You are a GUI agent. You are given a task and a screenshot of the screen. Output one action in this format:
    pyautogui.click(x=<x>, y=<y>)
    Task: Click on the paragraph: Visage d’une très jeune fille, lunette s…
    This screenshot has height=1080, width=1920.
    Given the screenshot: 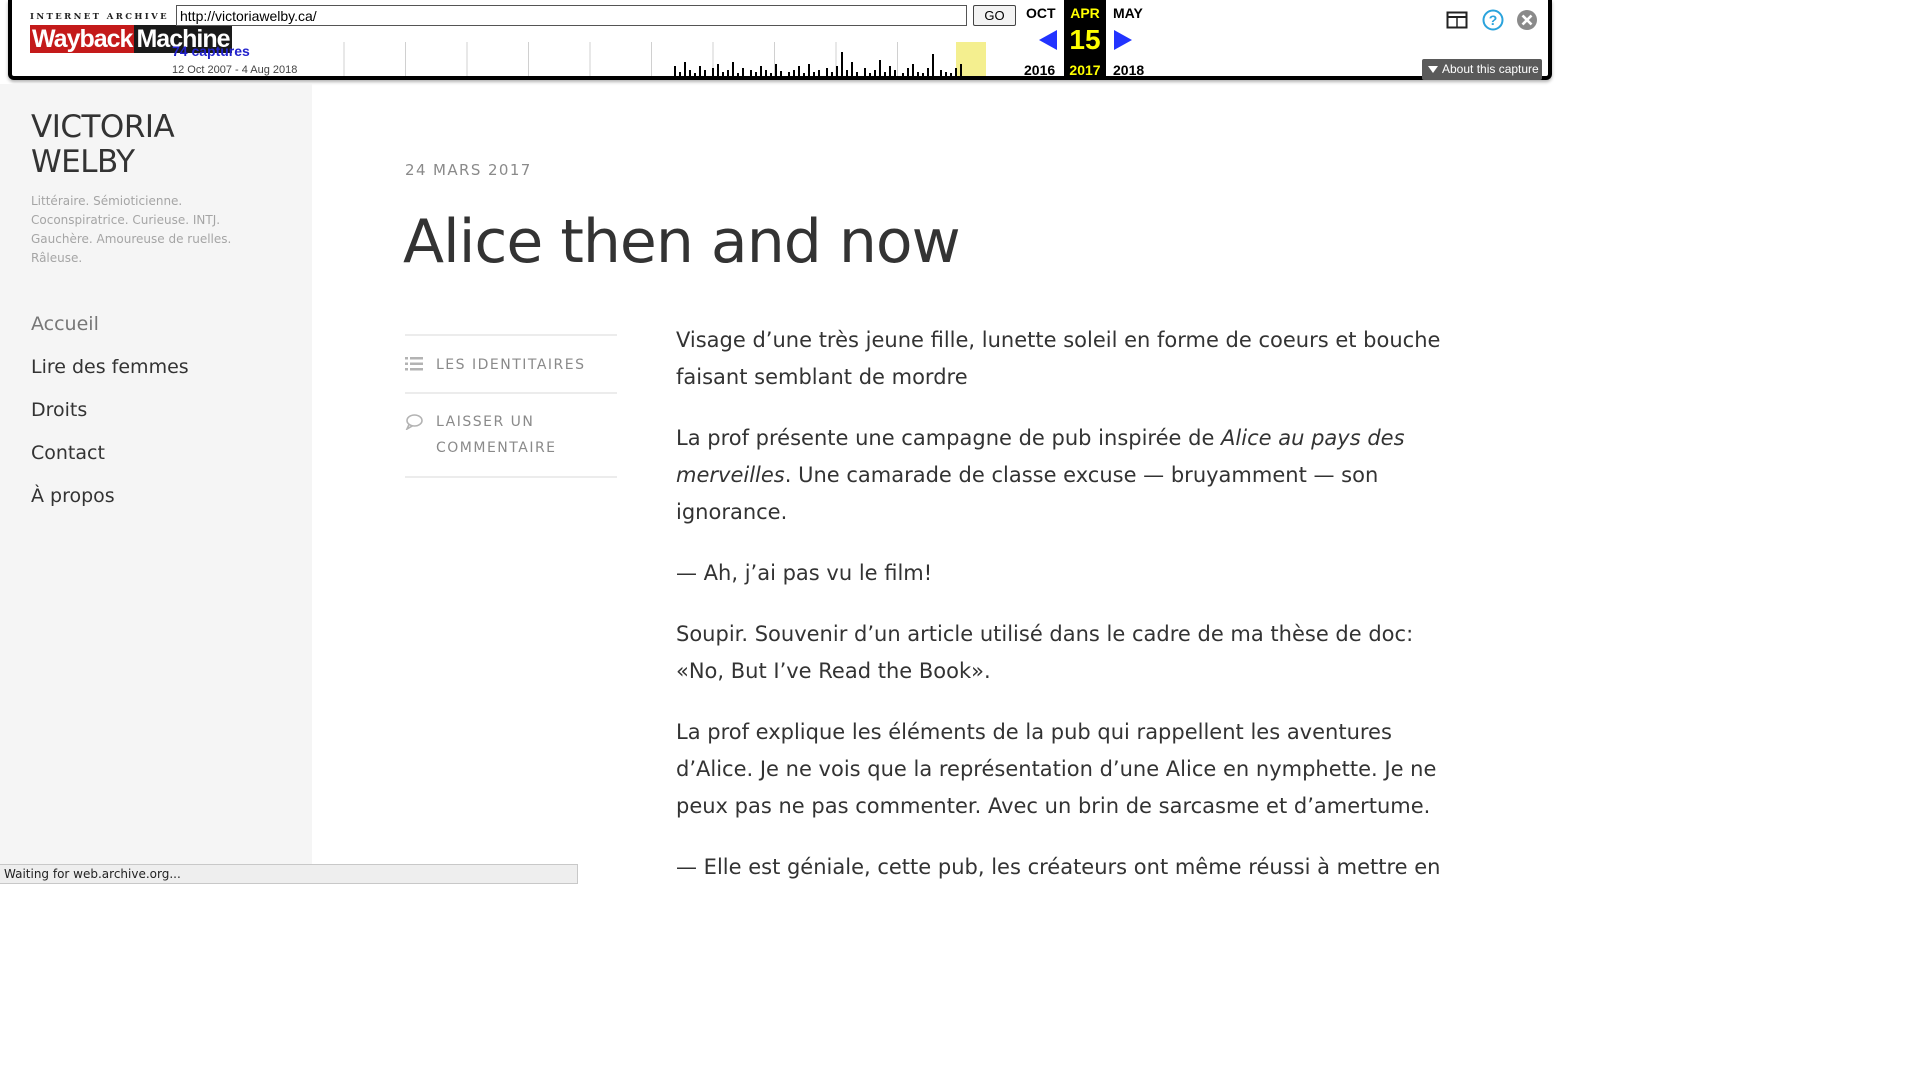 What is the action you would take?
    pyautogui.click(x=1058, y=358)
    